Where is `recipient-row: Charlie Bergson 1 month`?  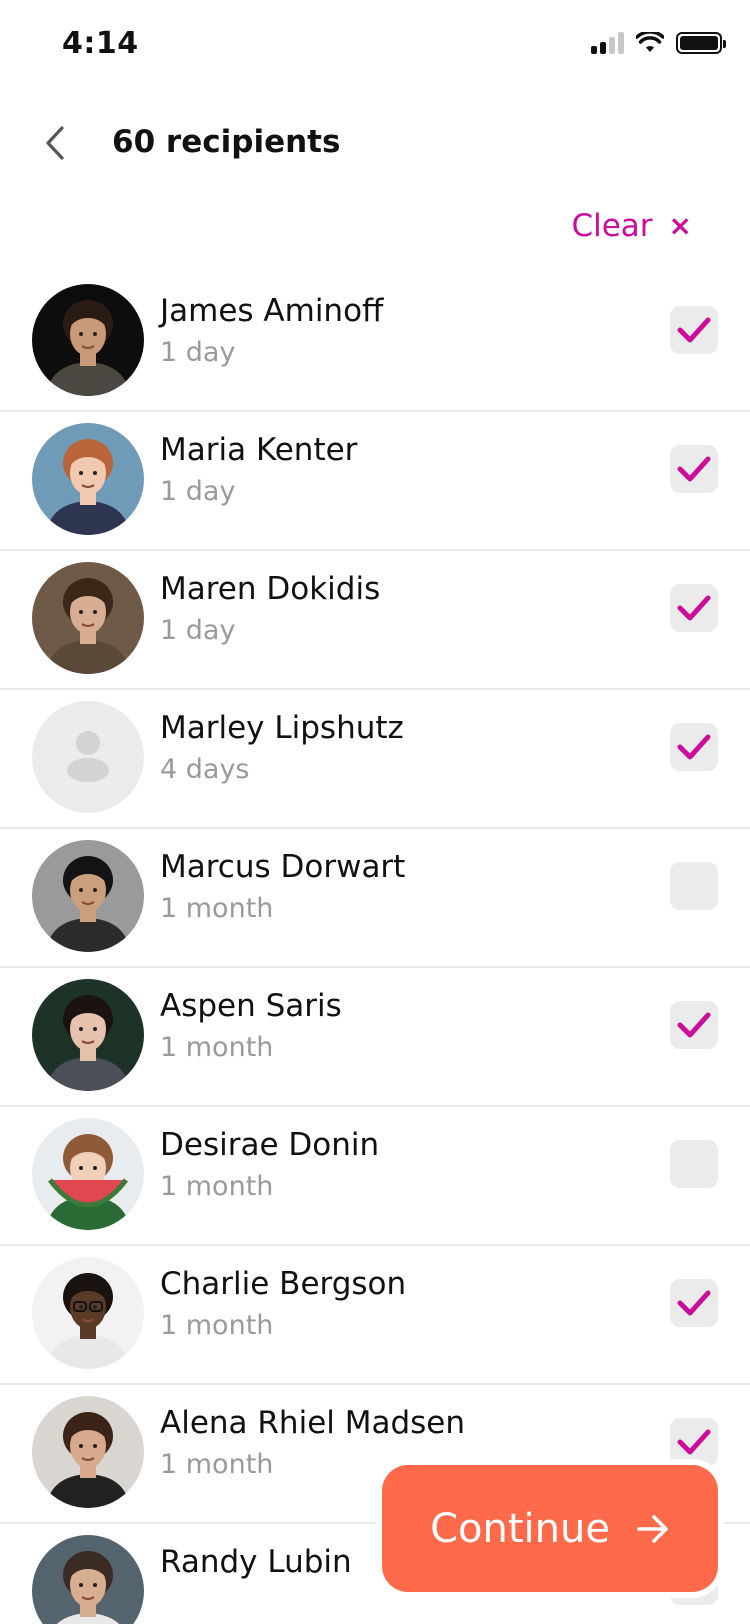 recipient-row: Charlie Bergson 1 month is located at coordinates (375, 1315).